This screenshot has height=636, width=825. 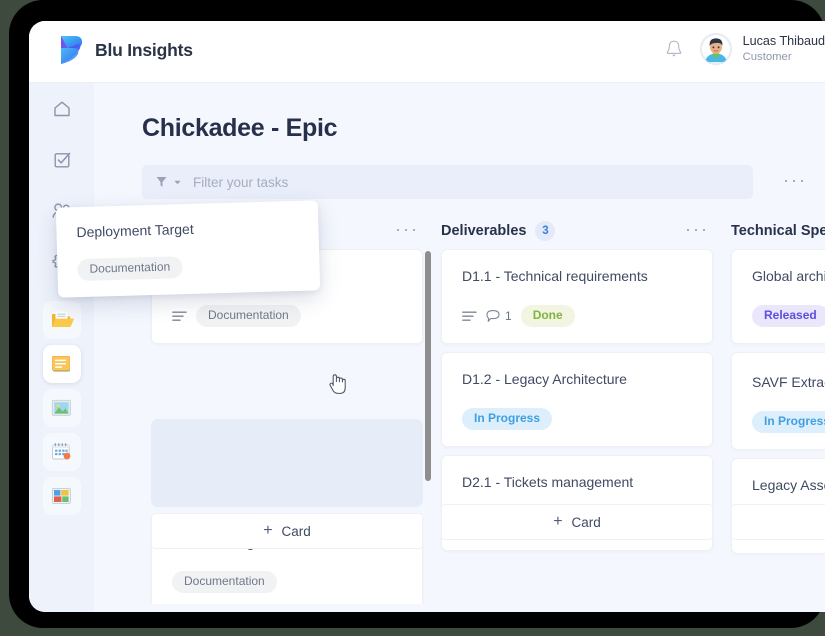 What do you see at coordinates (144, 49) in the screenshot?
I see `brand-name: Blu Insights` at bounding box center [144, 49].